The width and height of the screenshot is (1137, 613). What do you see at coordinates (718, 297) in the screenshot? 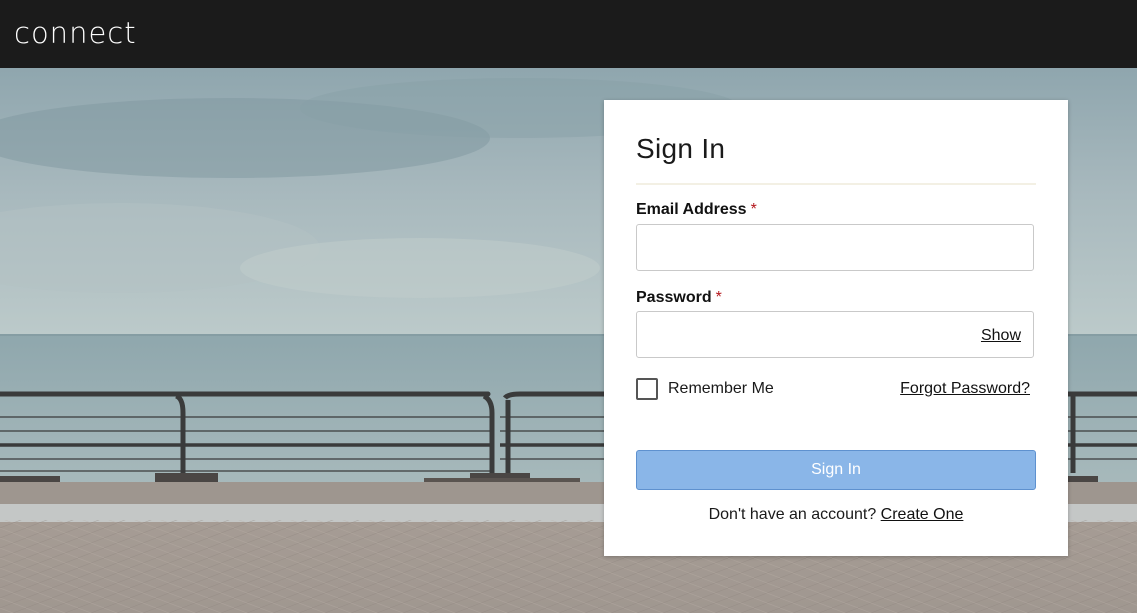
I see `password-required-marker: *` at bounding box center [718, 297].